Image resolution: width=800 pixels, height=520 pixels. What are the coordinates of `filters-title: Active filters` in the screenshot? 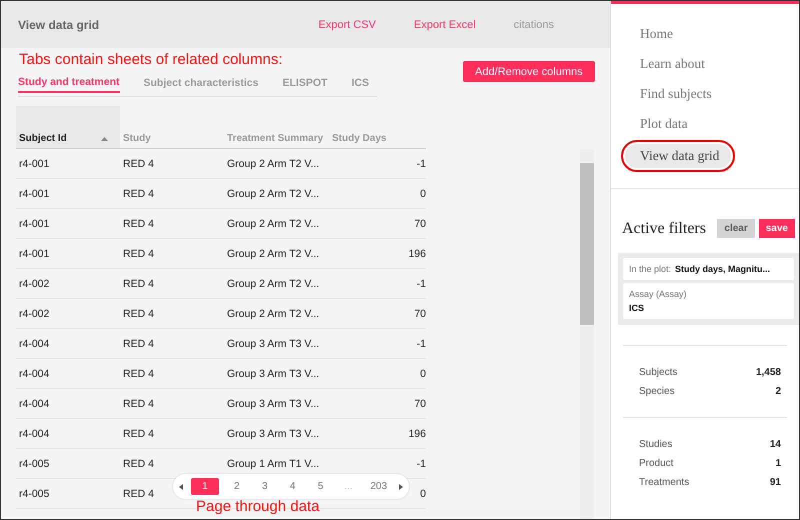 It's located at (664, 229).